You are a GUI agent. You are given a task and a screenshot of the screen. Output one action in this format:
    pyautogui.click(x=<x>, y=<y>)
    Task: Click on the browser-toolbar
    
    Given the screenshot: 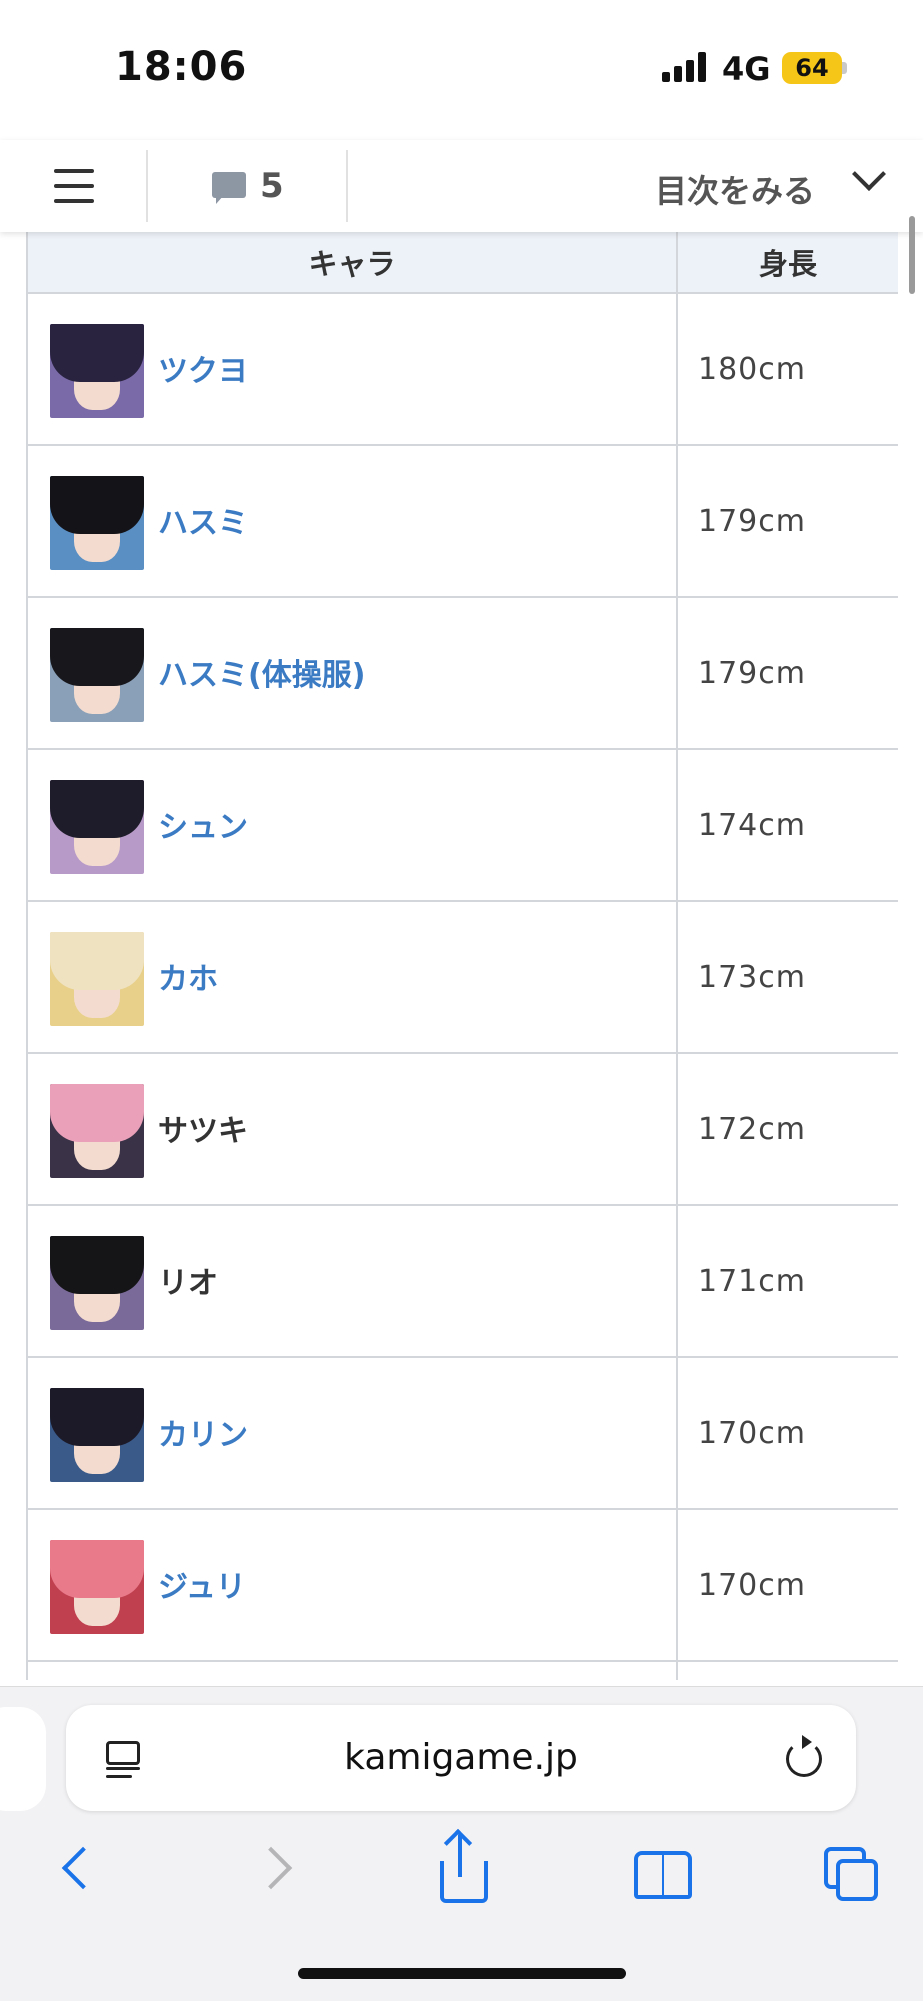 What is the action you would take?
    pyautogui.click(x=461, y=1872)
    